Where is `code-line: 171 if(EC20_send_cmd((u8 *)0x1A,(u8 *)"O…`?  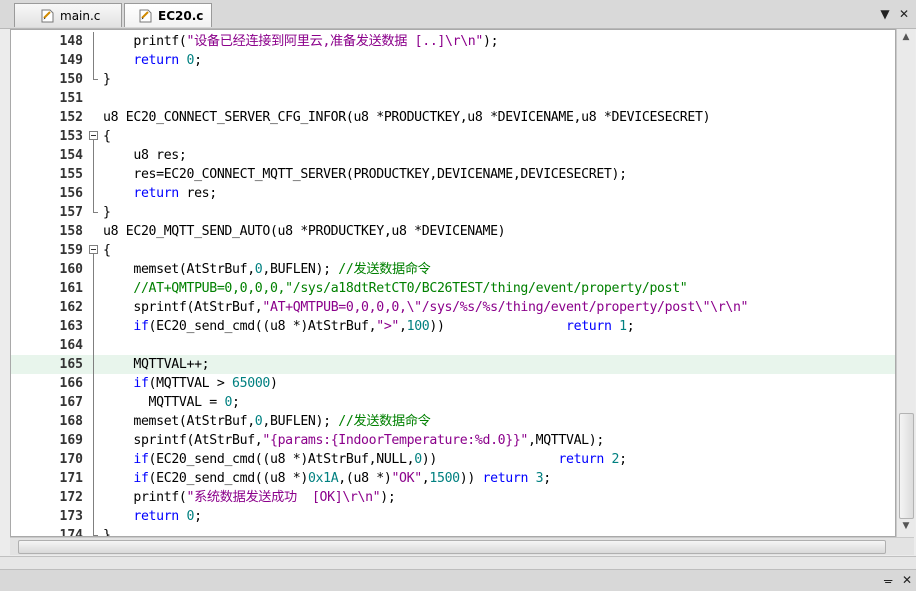 code-line: 171 if(EC20_send_cmd((u8 *)0x1A,(u8 *)"O… is located at coordinates (453, 478).